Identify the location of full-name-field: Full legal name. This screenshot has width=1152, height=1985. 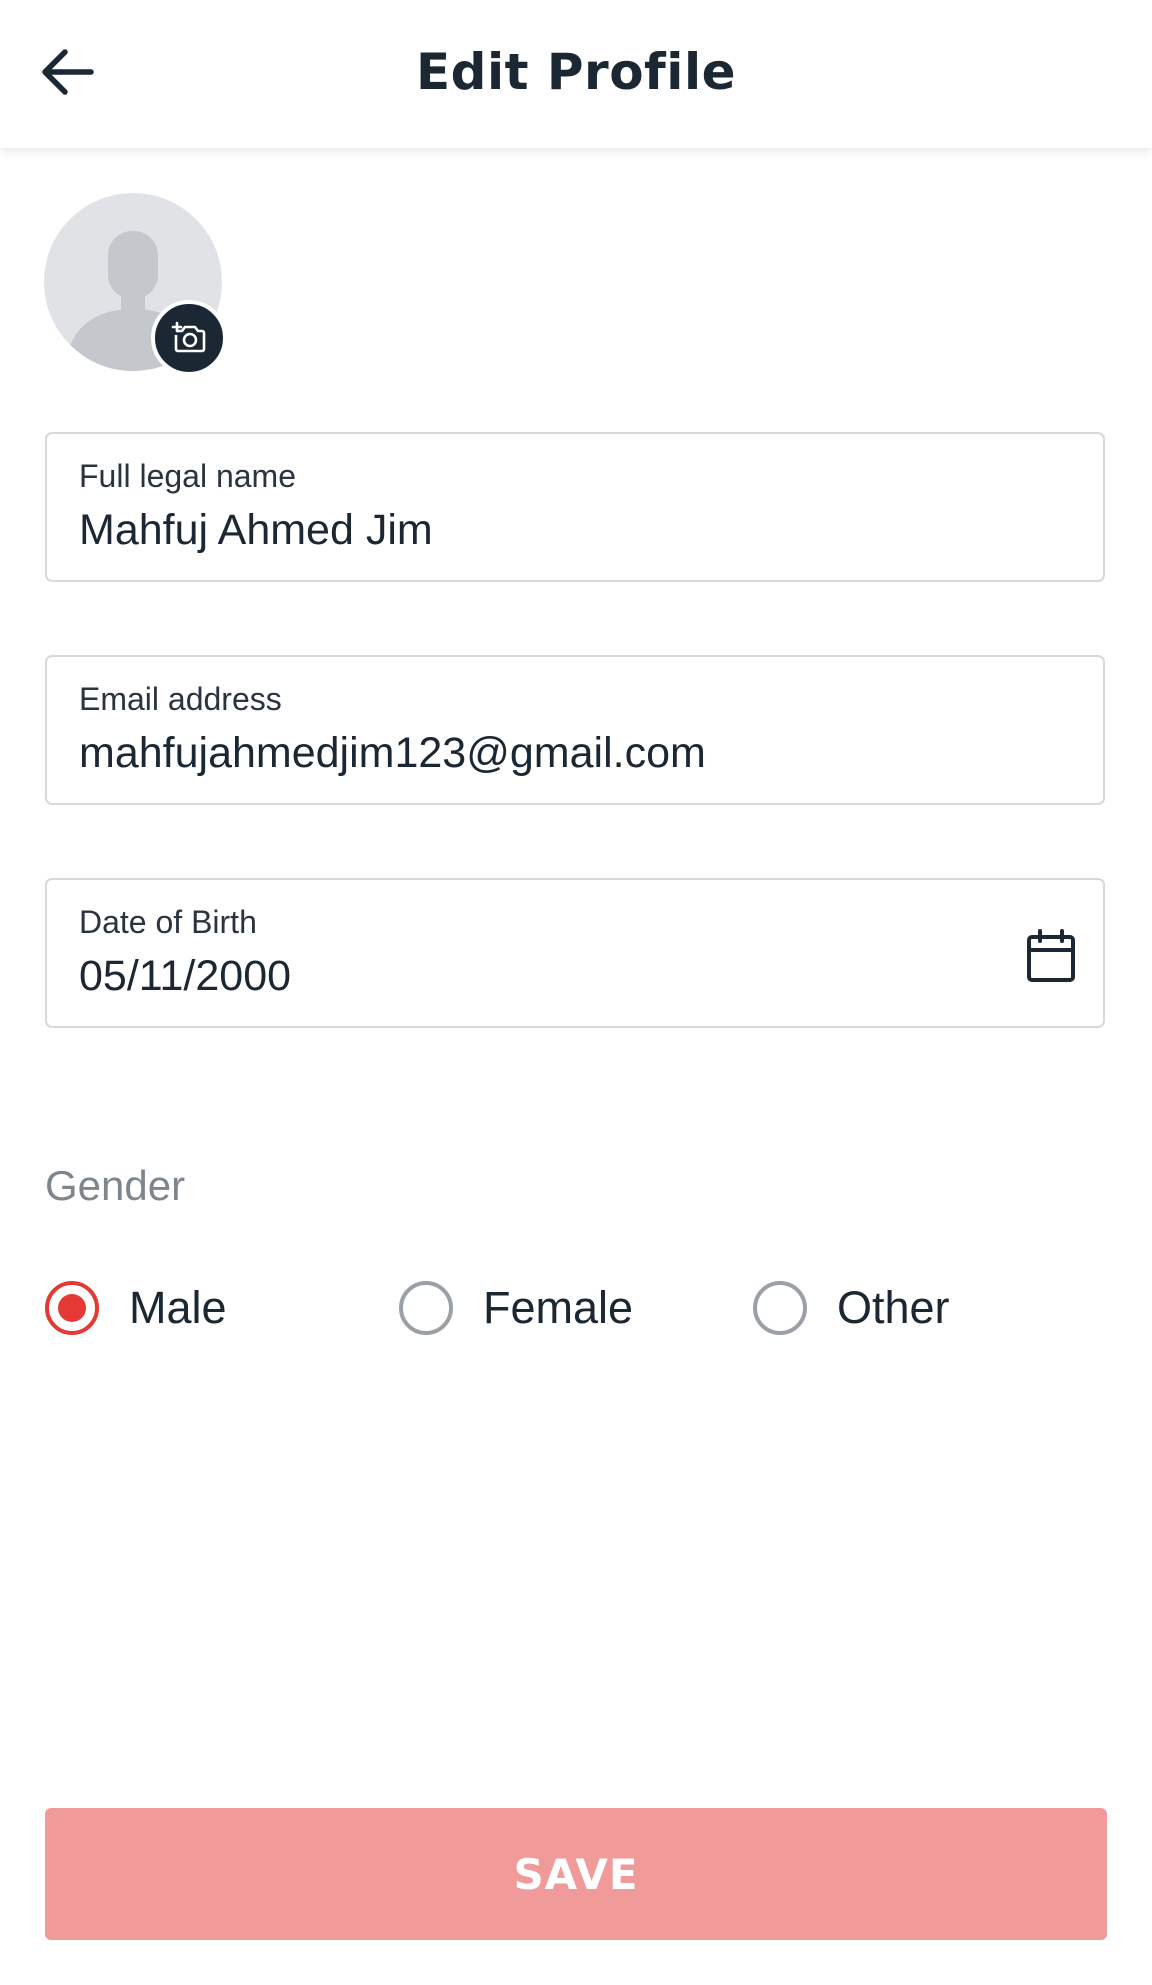
(575, 507).